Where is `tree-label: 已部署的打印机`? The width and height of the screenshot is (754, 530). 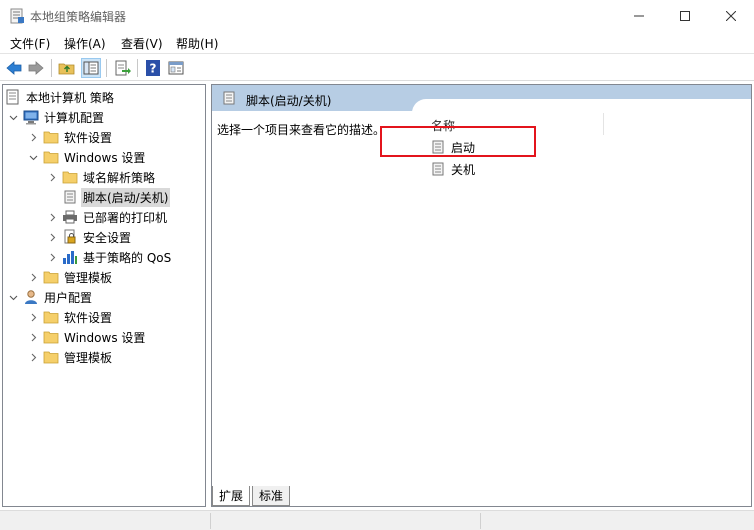
tree-label: 已部署的打印机 is located at coordinates (125, 217).